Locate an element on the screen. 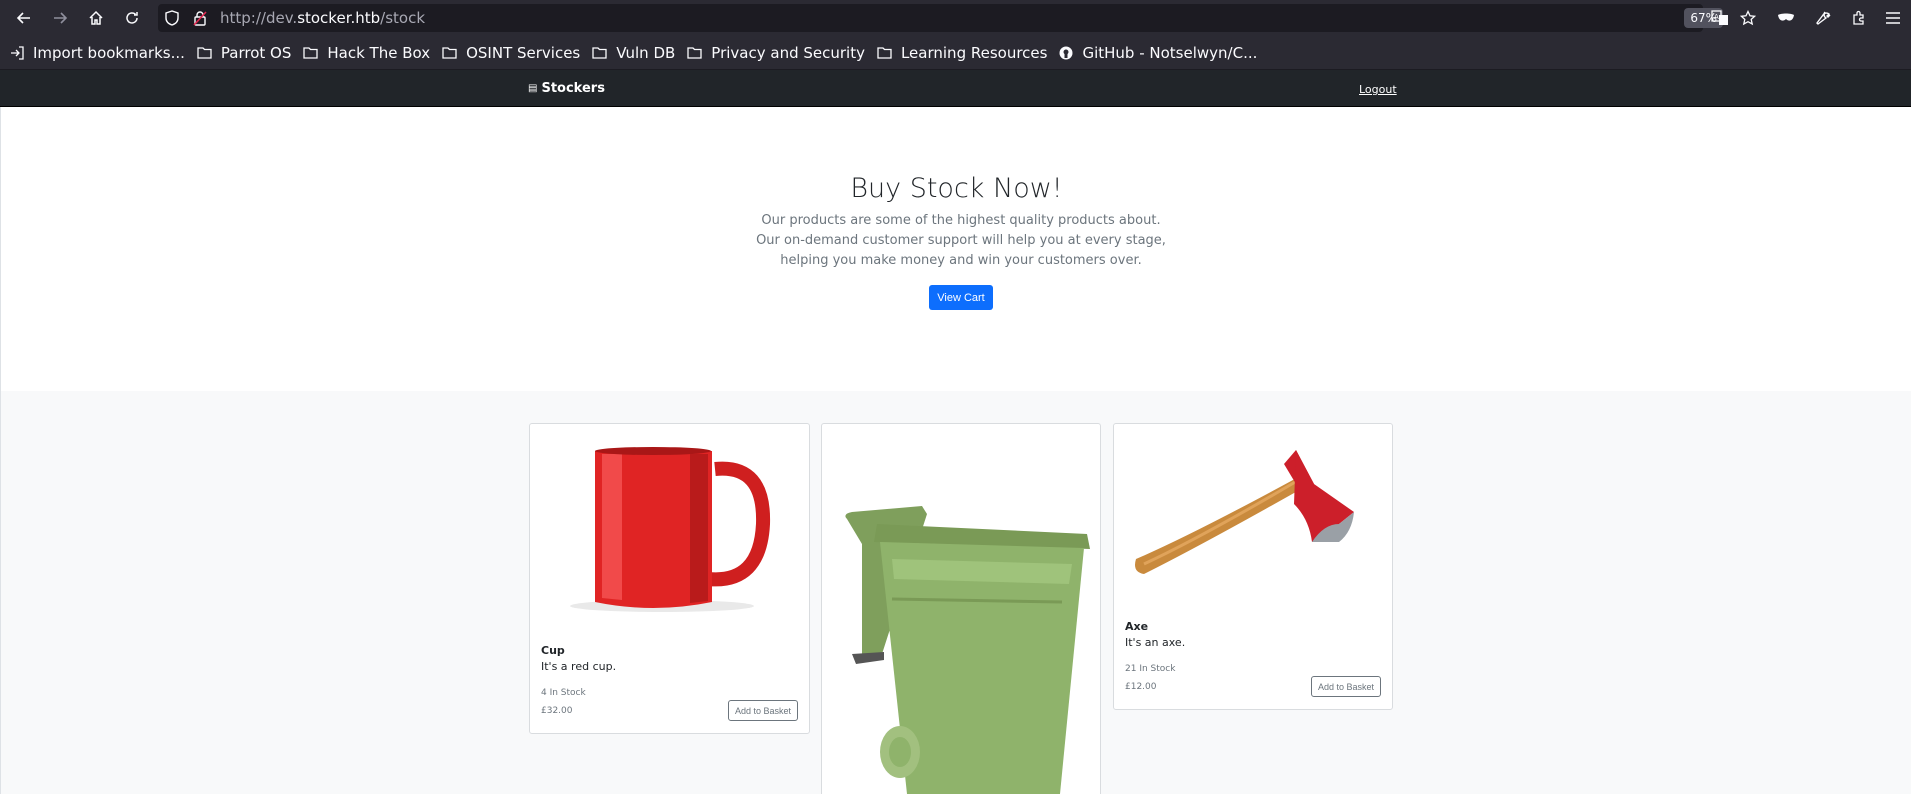 This screenshot has width=1911, height=794. bookmark-label: OSINT Services is located at coordinates (523, 52).